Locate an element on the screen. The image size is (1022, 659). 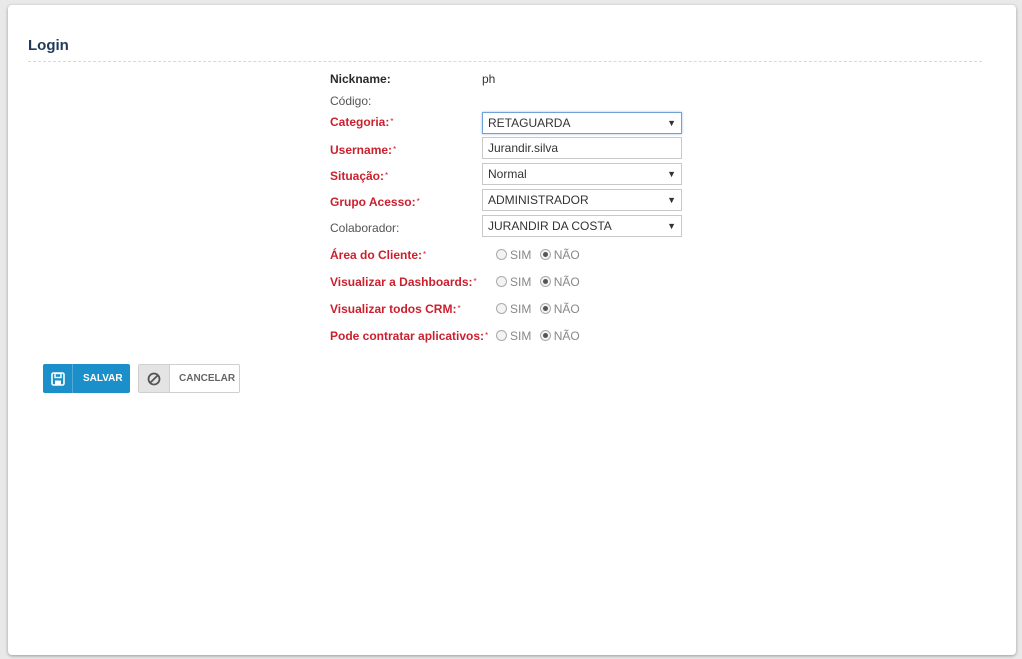
username-label: Username:* is located at coordinates (363, 150).